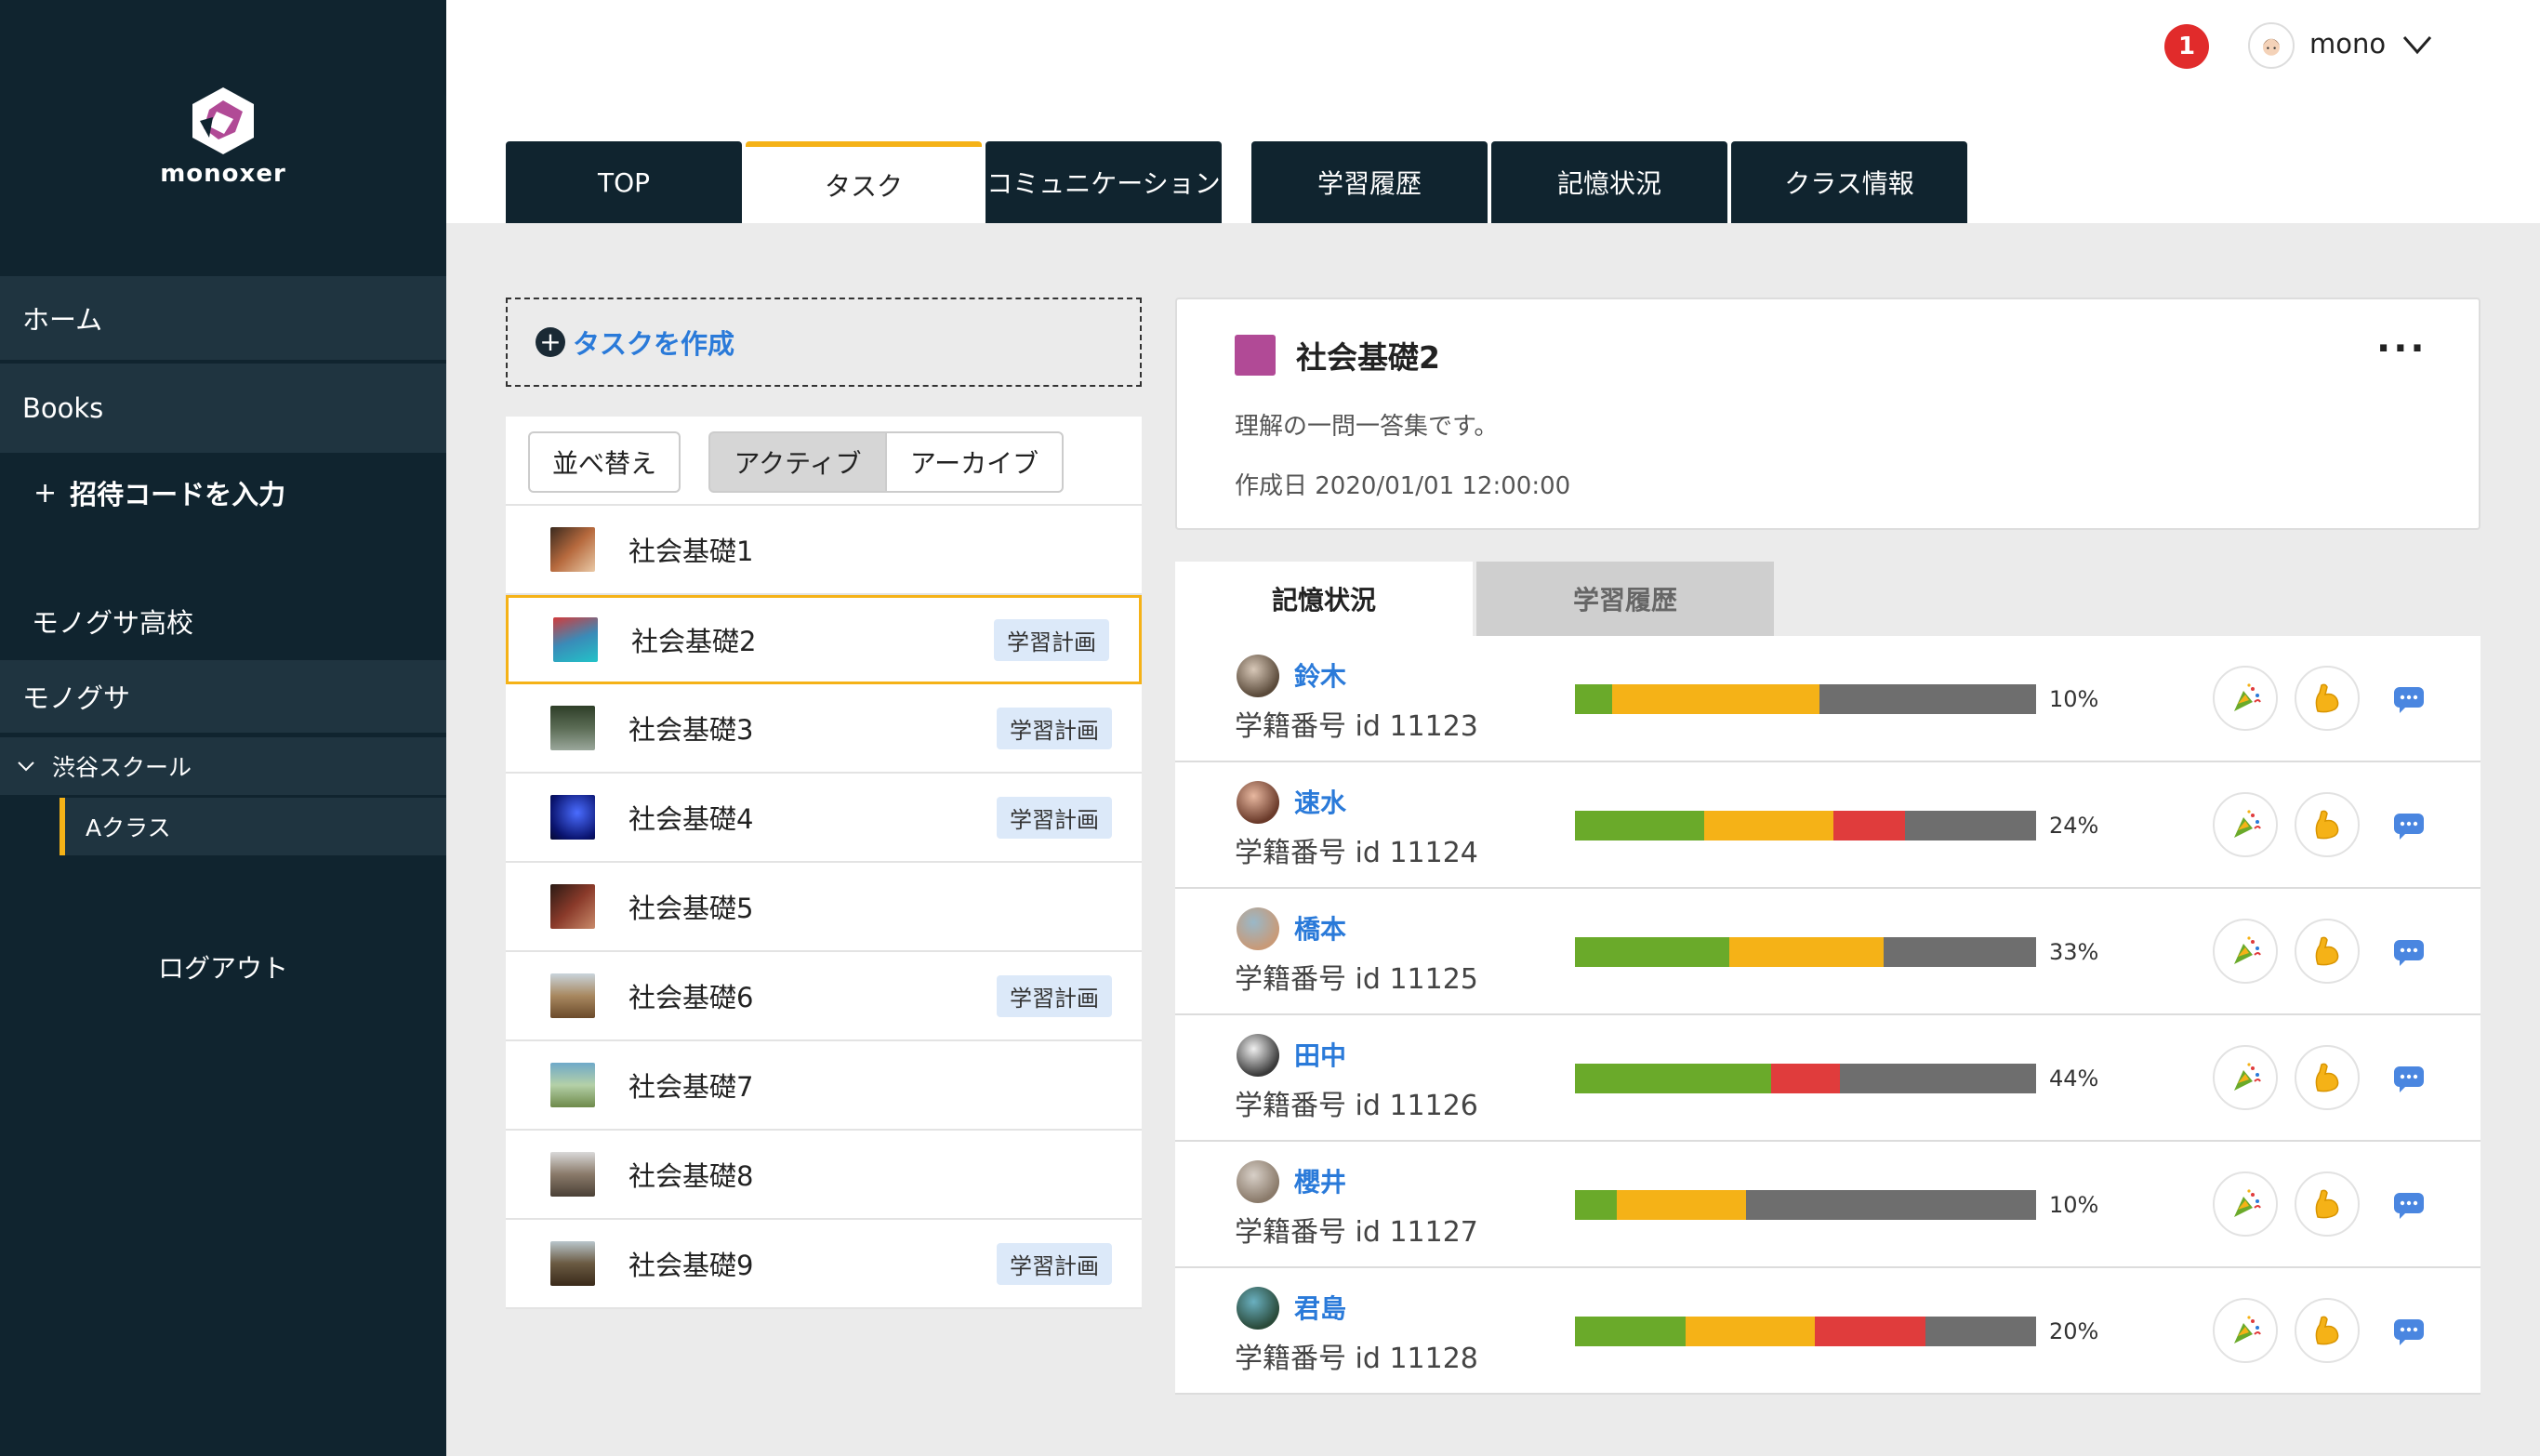  What do you see at coordinates (624, 182) in the screenshot?
I see `tab-top: TOP` at bounding box center [624, 182].